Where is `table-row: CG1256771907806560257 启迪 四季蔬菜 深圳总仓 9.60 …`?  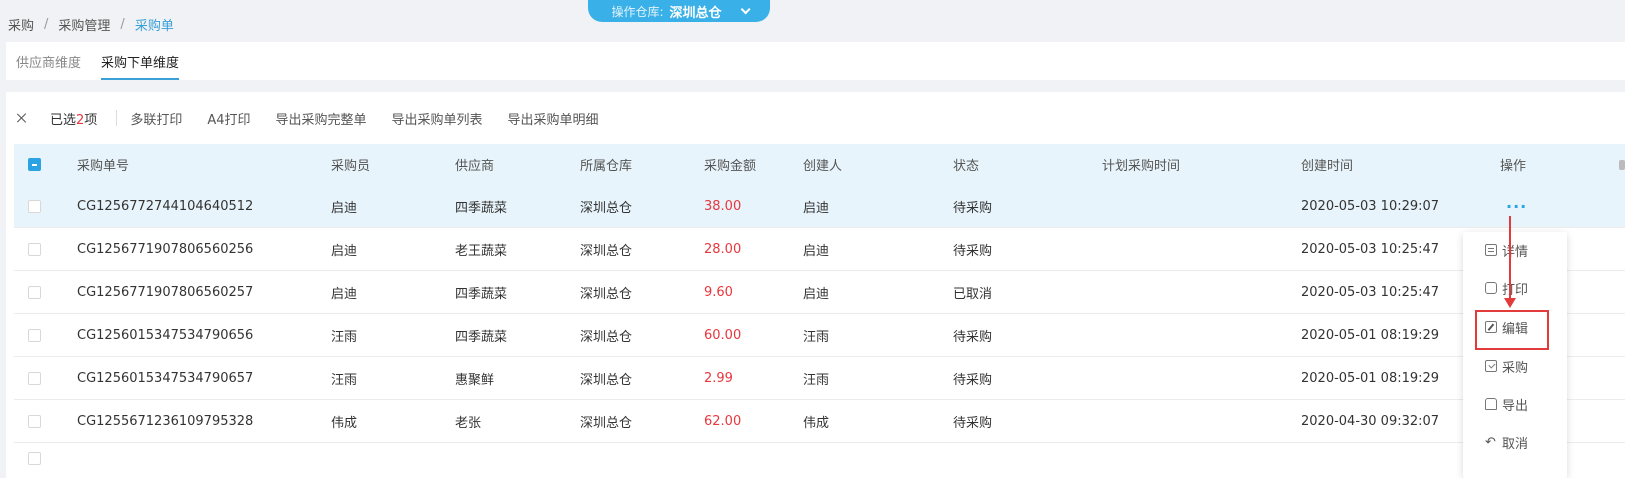
table-row: CG1256771907806560257 启迪 四季蔬菜 深圳总仓 9.60 … is located at coordinates (819, 292).